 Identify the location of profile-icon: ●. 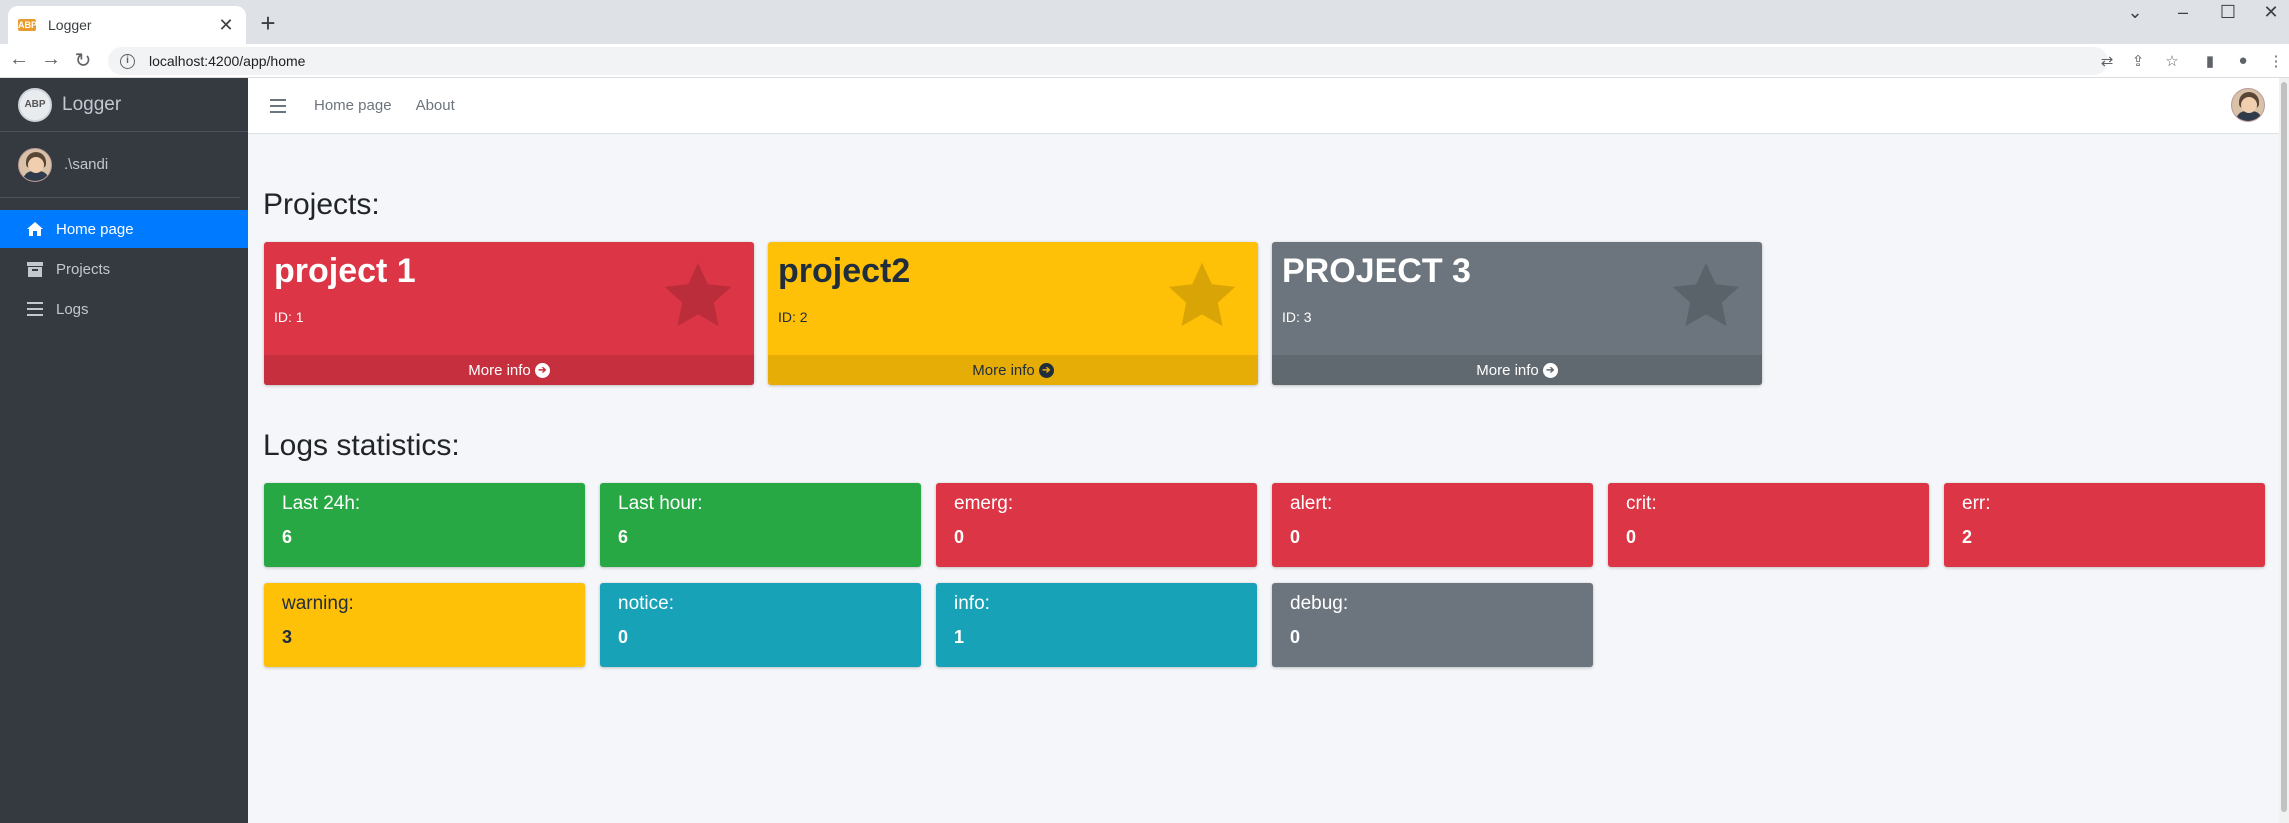
(2243, 60).